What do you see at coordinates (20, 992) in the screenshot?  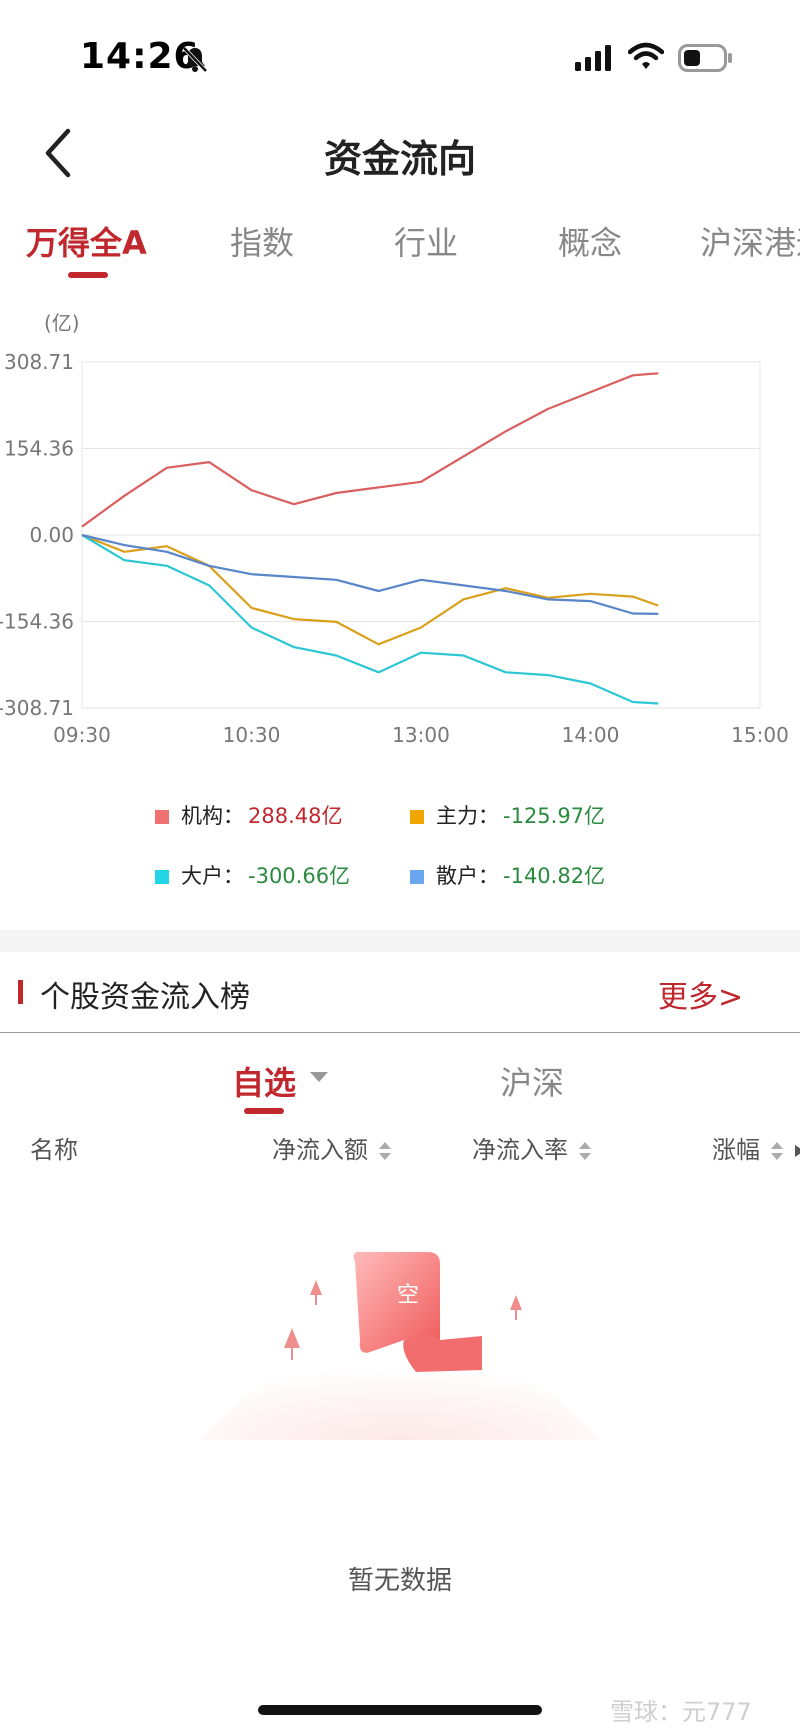 I see `section-marker` at bounding box center [20, 992].